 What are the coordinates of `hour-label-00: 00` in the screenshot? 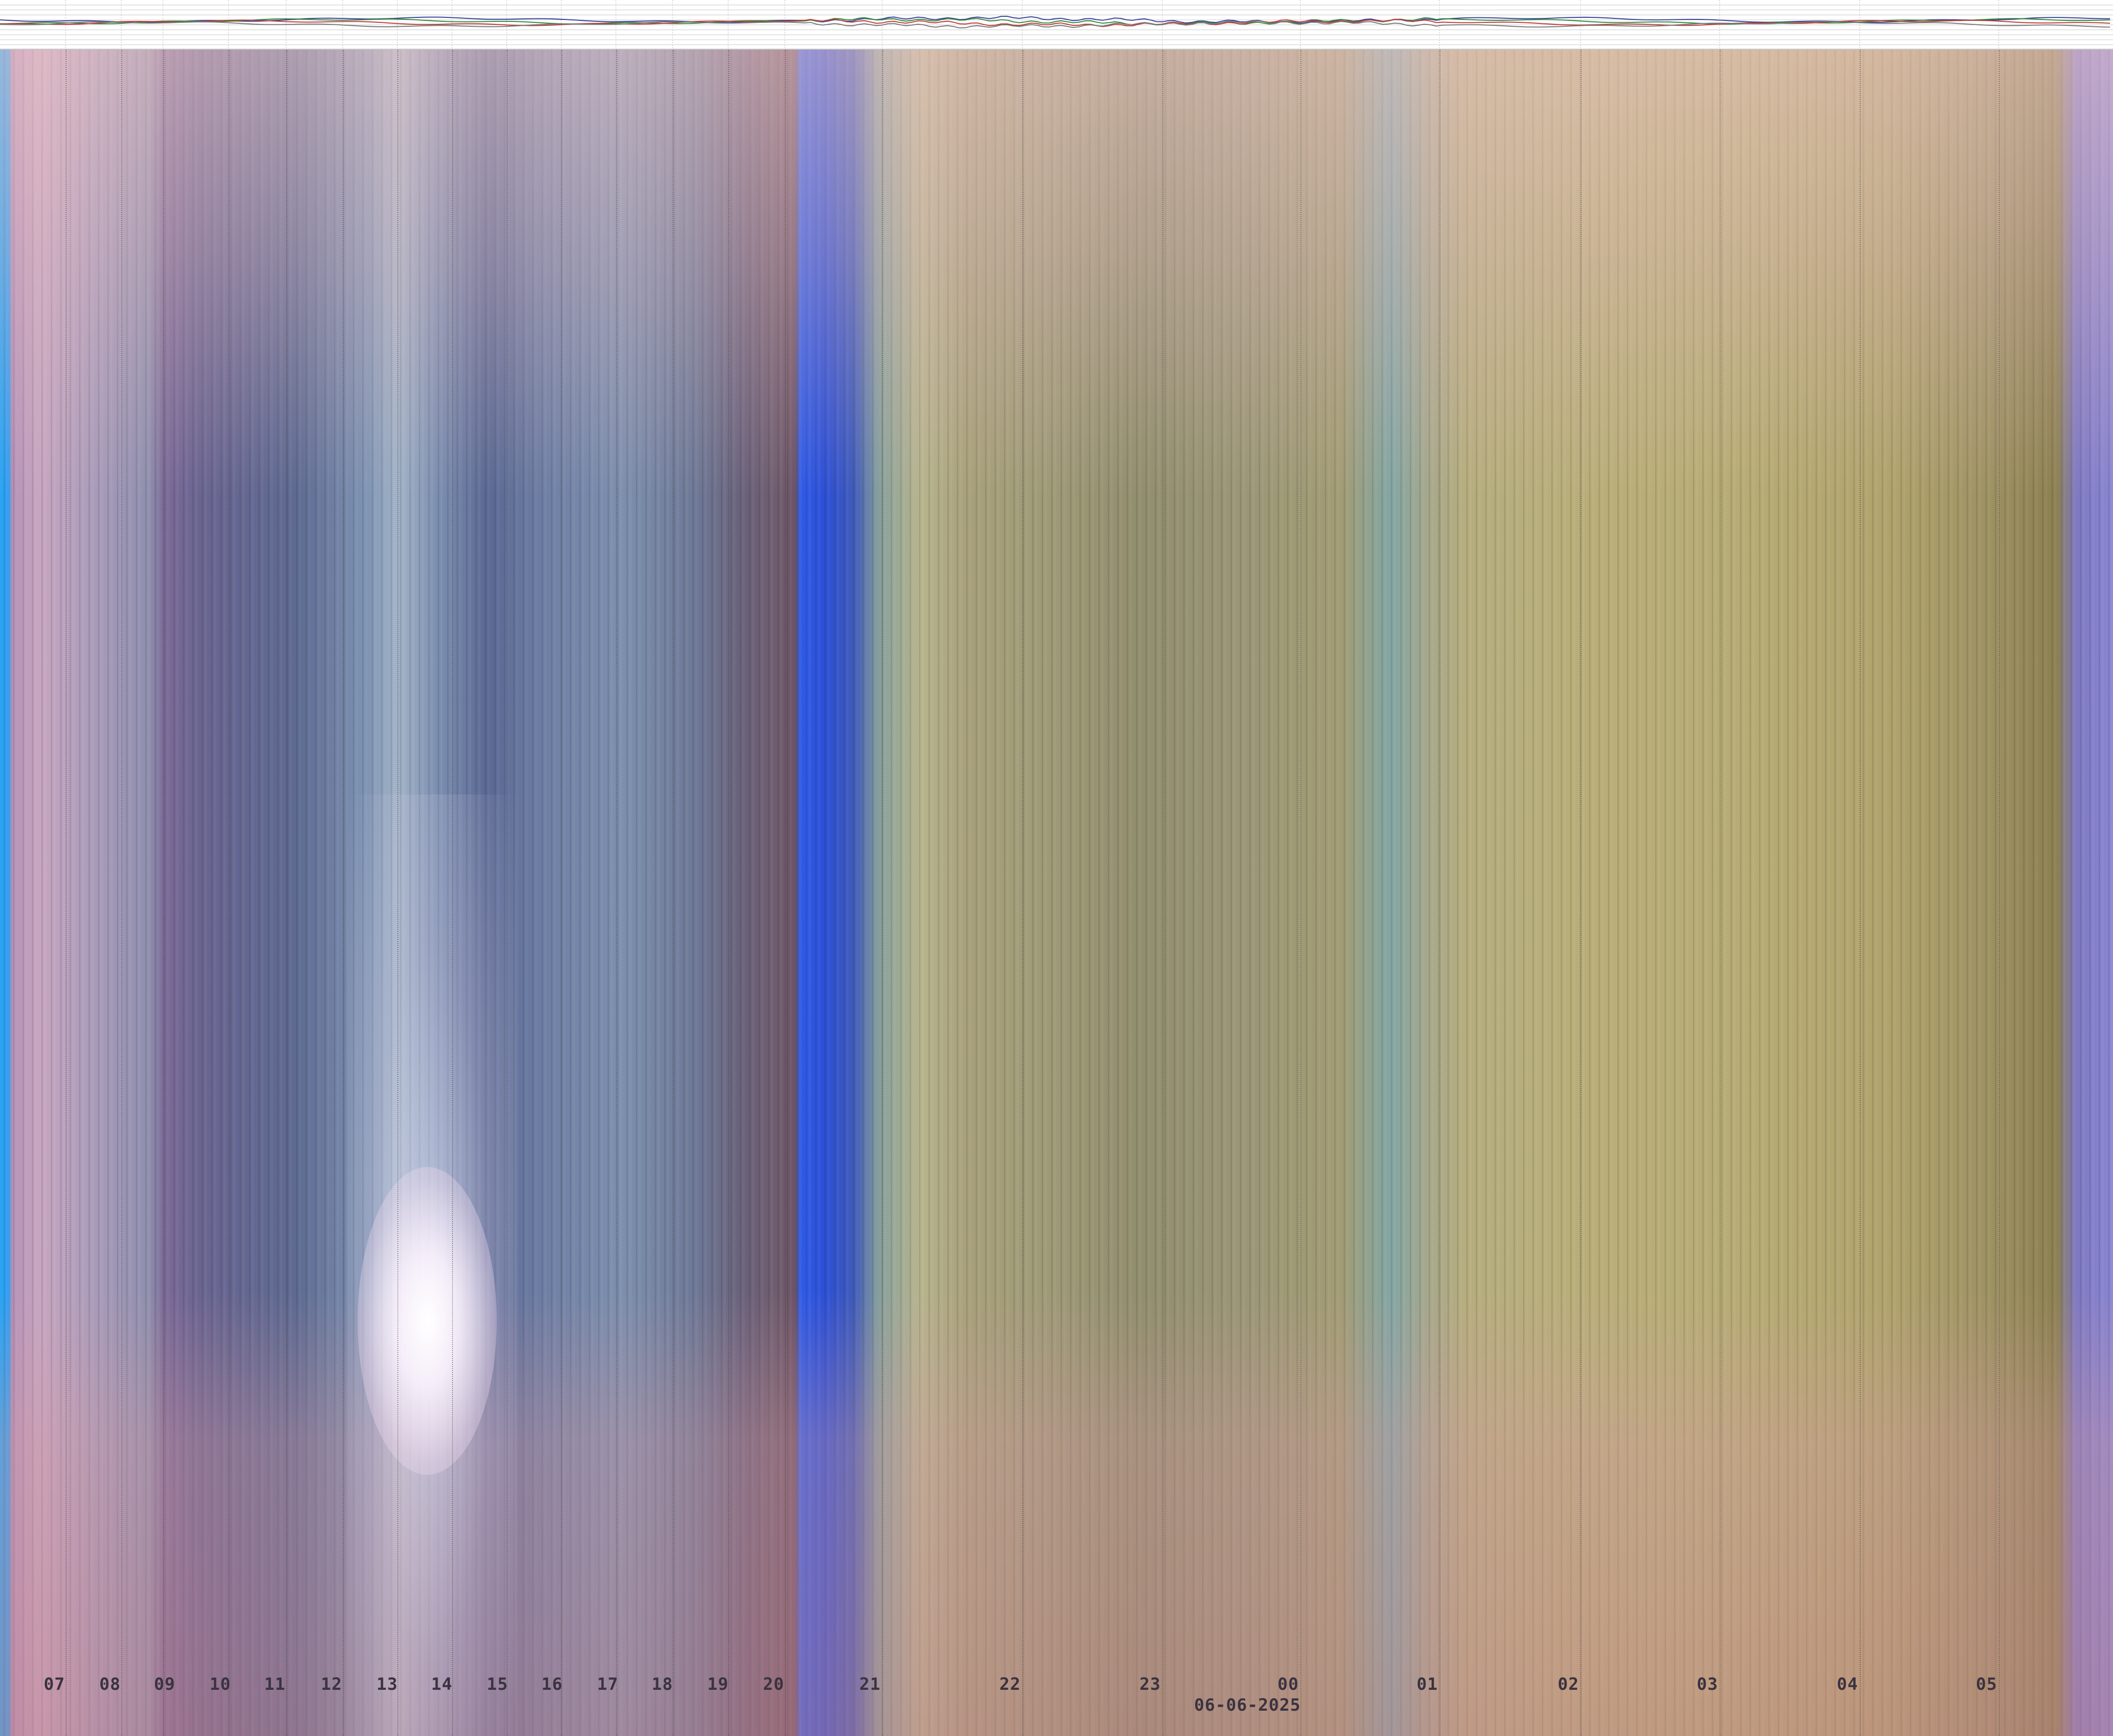 It's located at (1289, 1684).